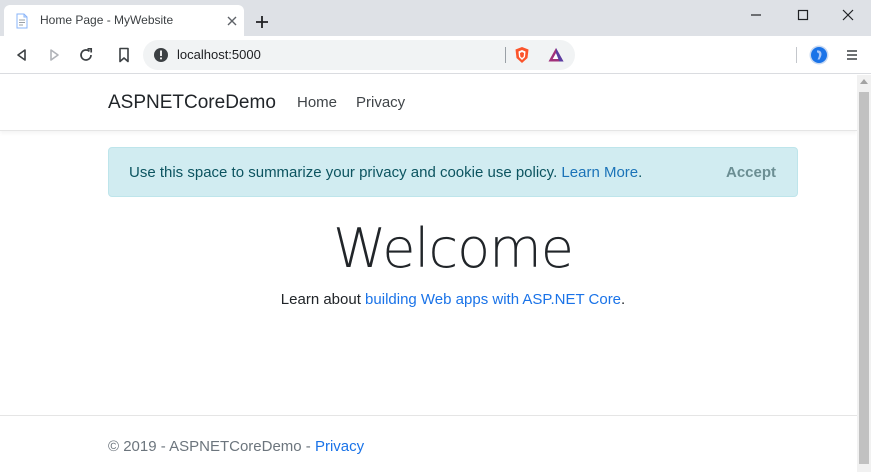 Image resolution: width=871 pixels, height=472 pixels. I want to click on nav-link-home: Home, so click(317, 102).